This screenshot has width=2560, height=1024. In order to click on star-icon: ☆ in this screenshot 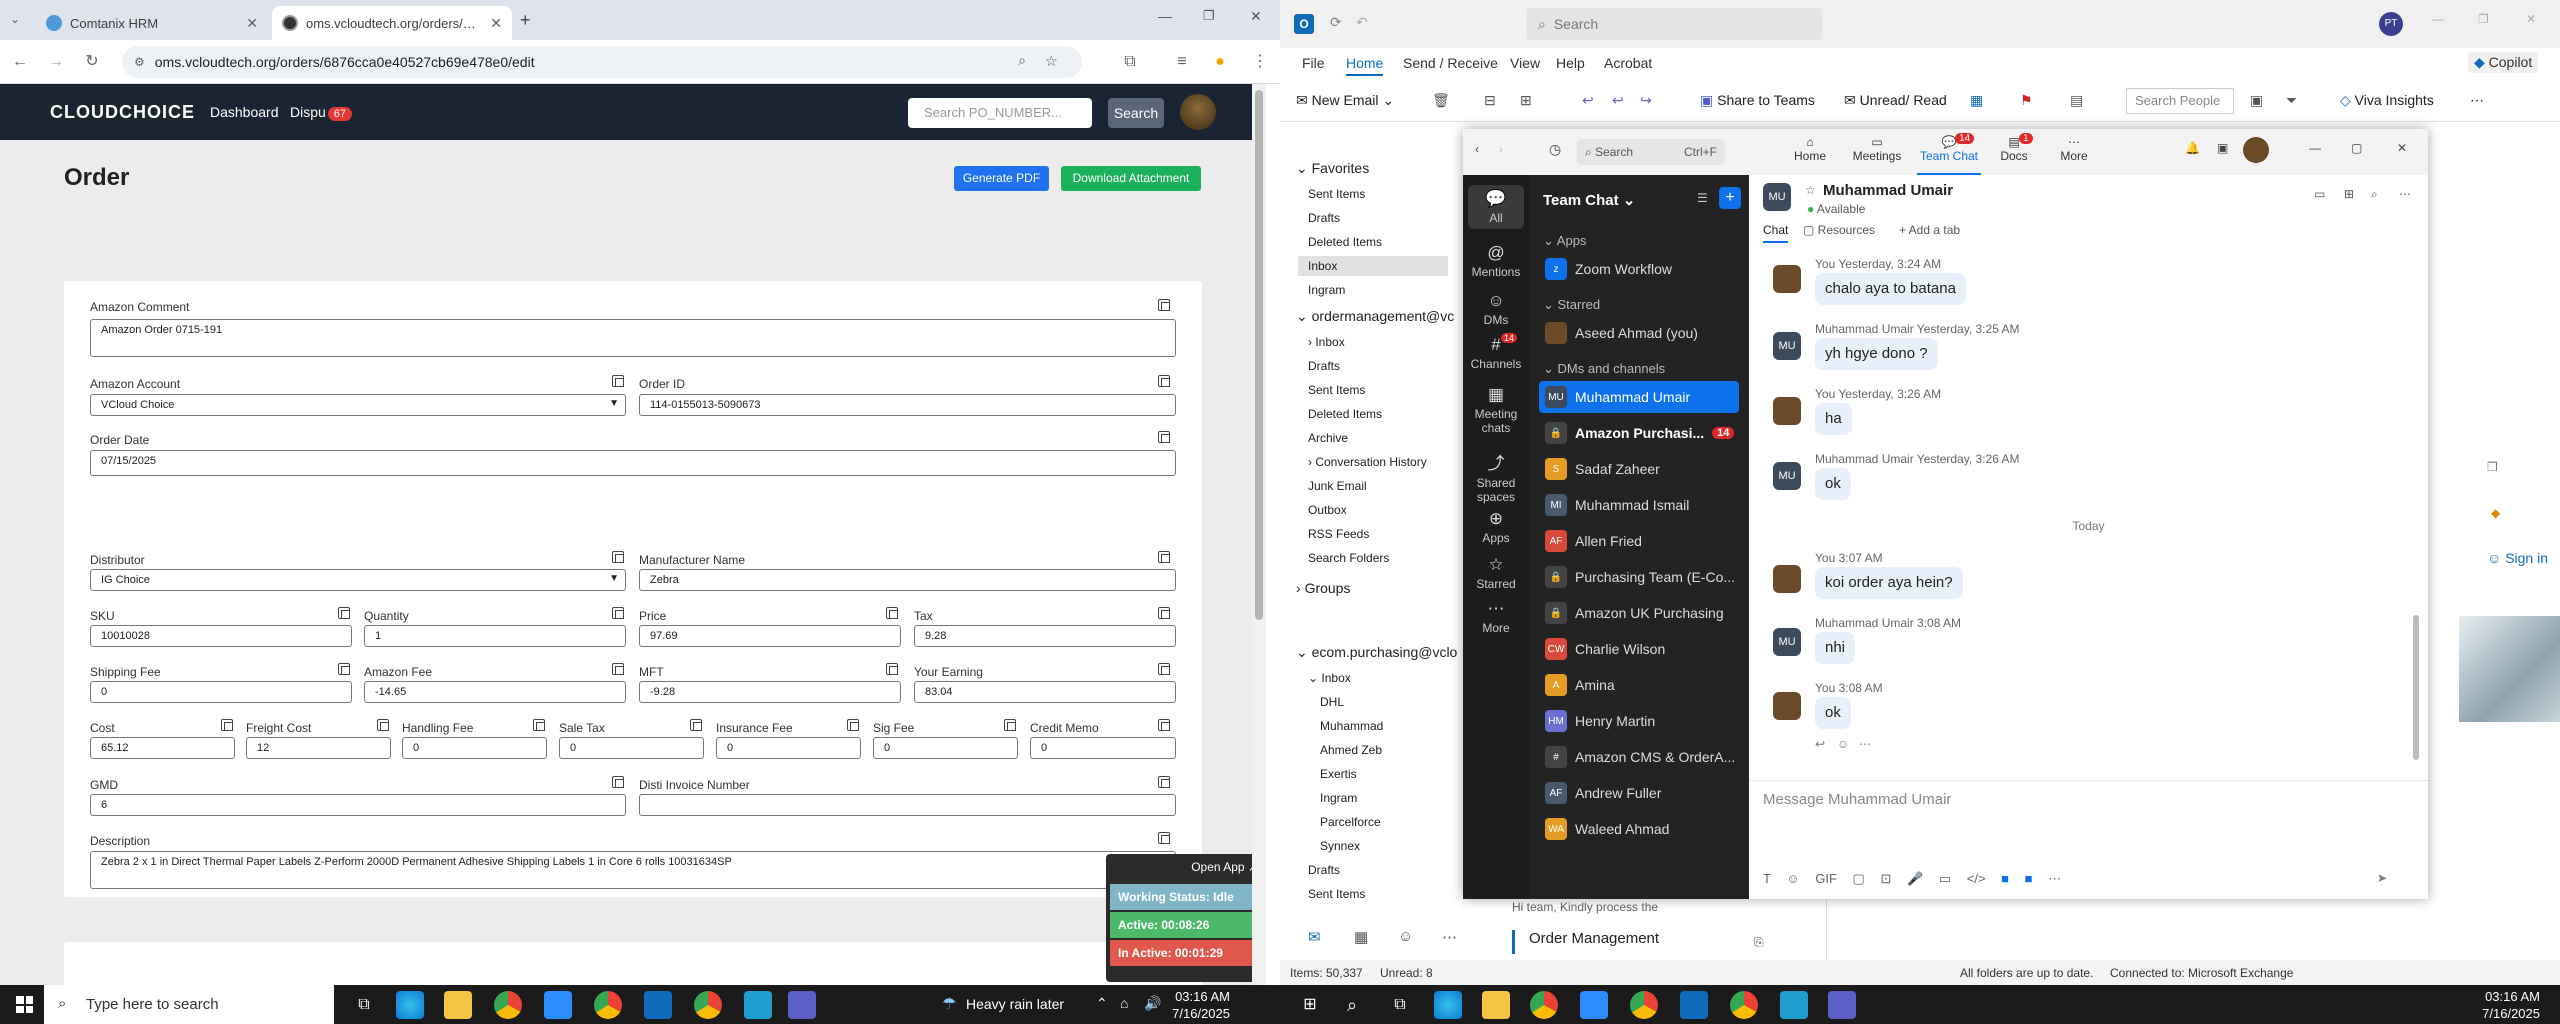, I will do `click(1810, 190)`.